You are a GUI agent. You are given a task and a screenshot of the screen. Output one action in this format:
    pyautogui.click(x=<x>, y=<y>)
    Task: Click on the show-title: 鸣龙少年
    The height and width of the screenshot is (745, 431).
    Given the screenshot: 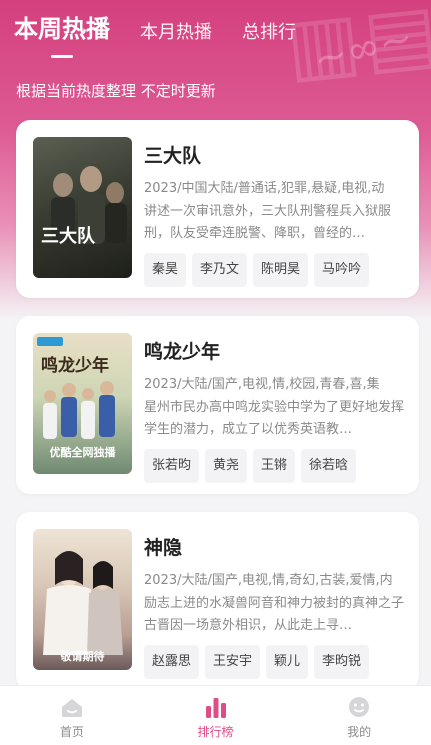 What is the action you would take?
    pyautogui.click(x=182, y=352)
    